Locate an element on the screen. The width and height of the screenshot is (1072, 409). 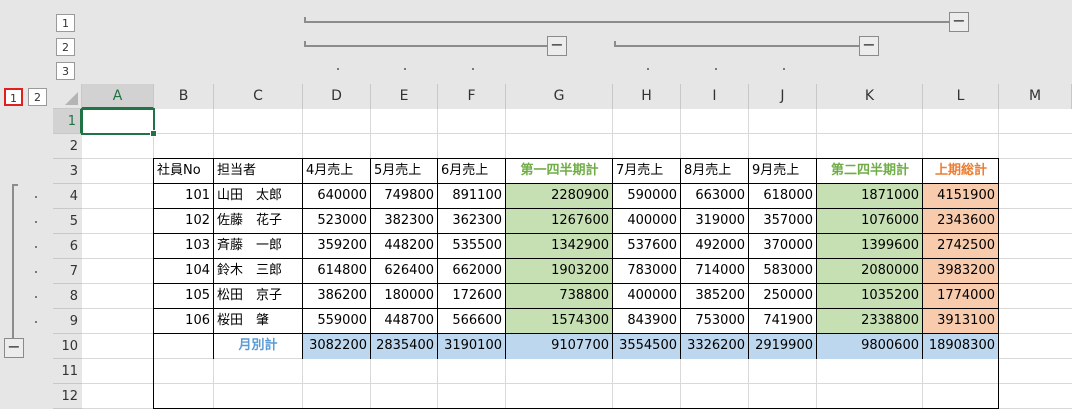
cell-sep: 741900 is located at coordinates (783, 321).